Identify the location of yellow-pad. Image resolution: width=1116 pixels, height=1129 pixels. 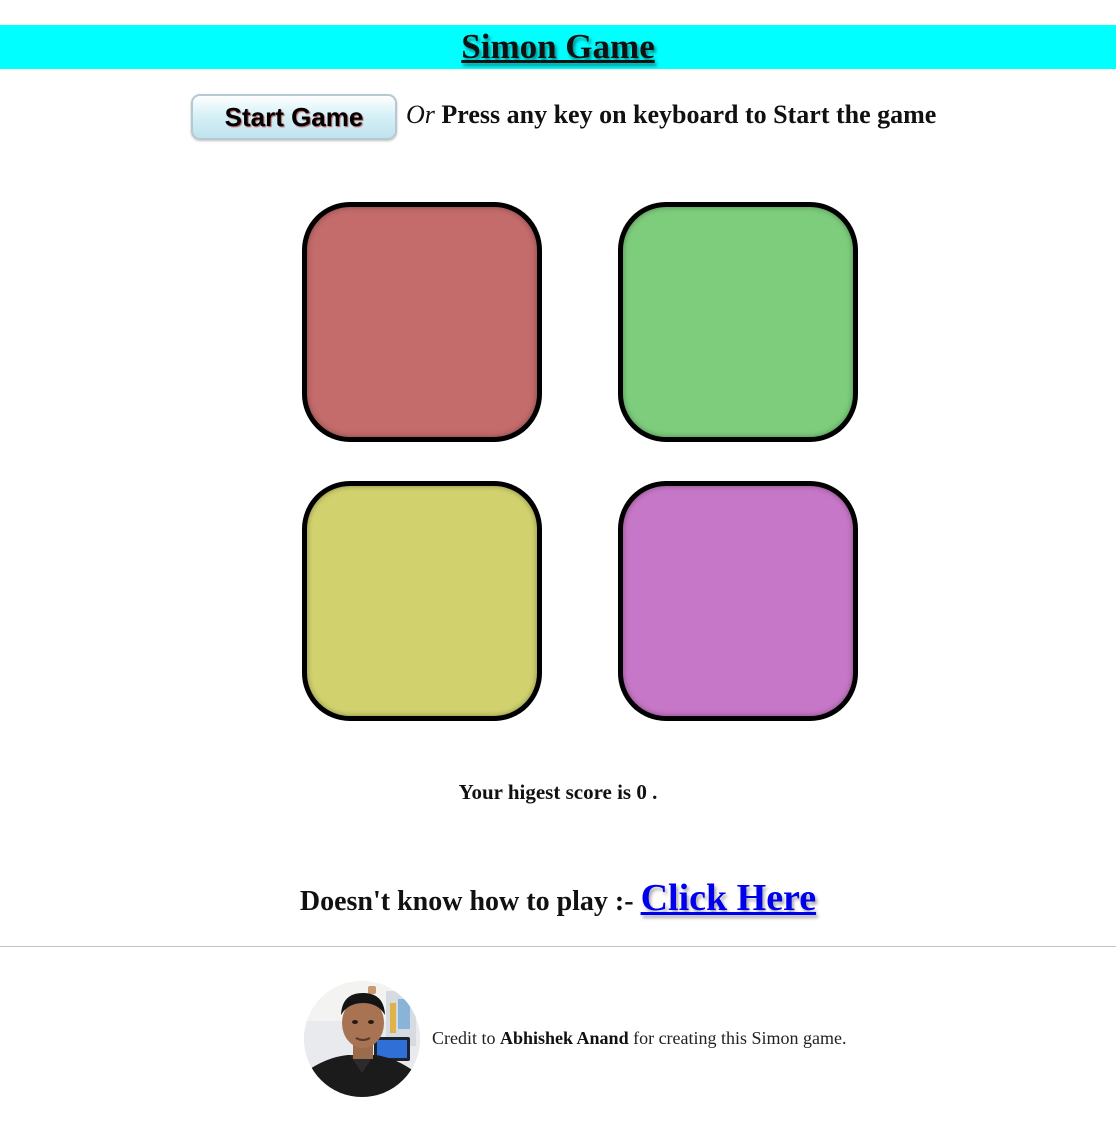
(422, 601).